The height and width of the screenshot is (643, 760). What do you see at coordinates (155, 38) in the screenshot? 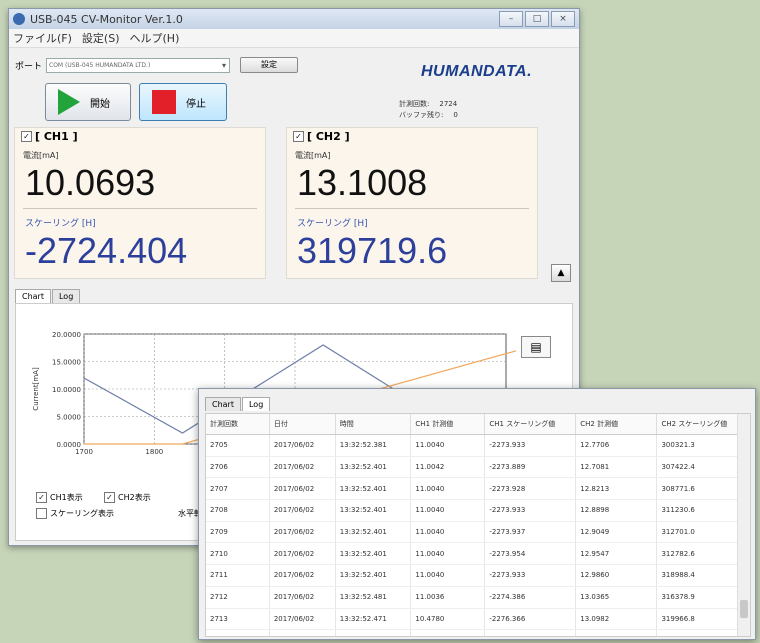
I see `menu-help: ヘルプ(H)` at bounding box center [155, 38].